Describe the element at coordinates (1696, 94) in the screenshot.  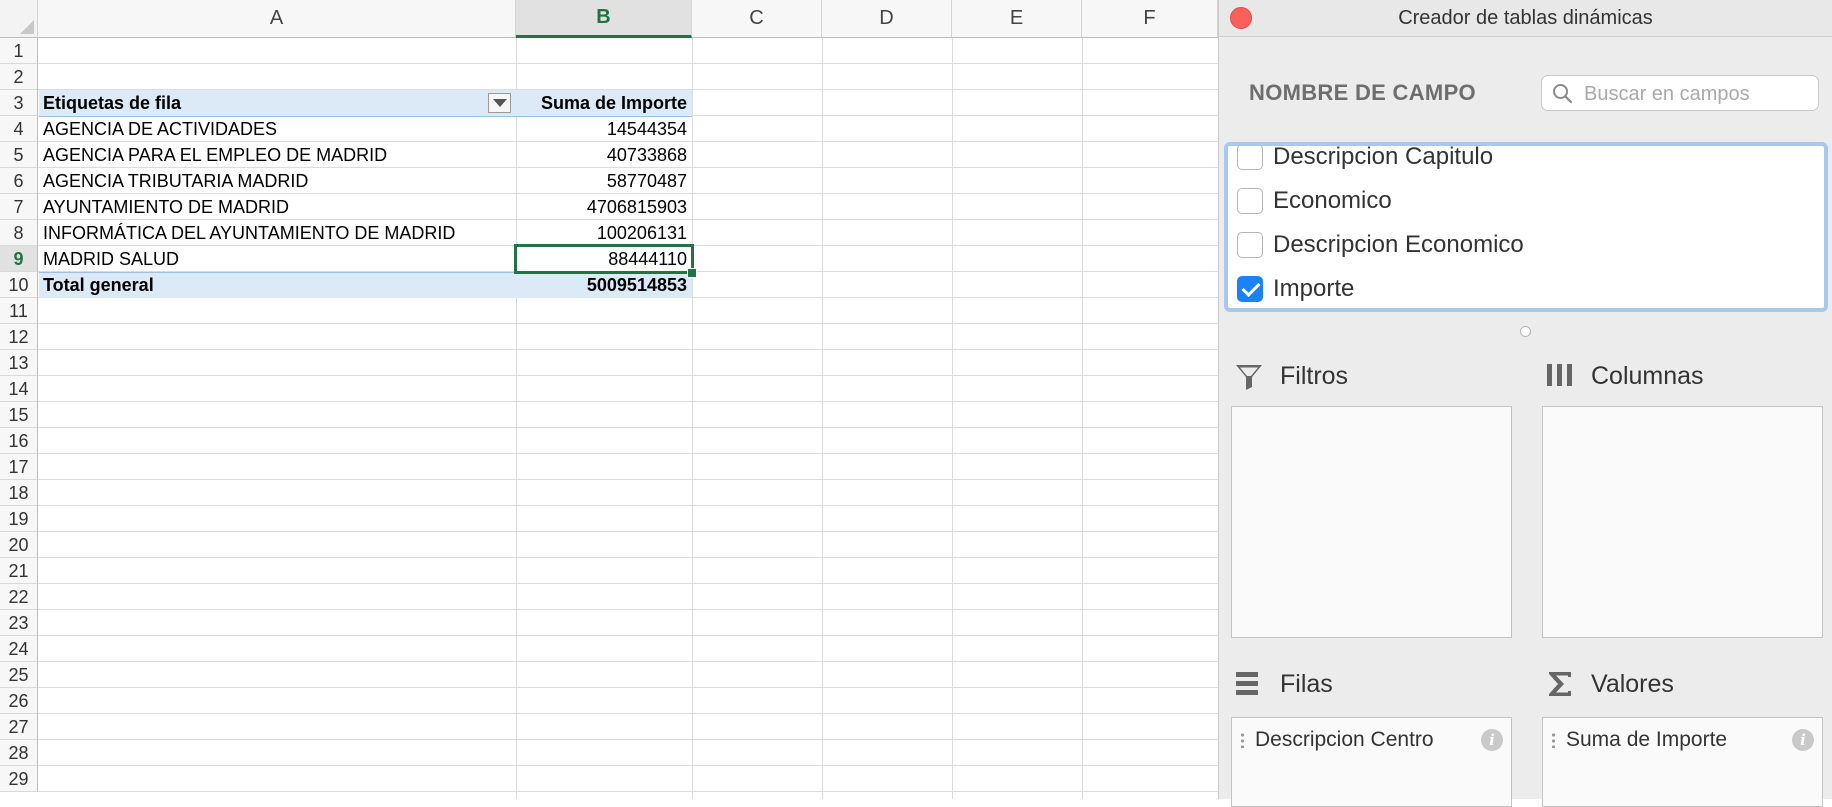
I see `field-search-input` at that location.